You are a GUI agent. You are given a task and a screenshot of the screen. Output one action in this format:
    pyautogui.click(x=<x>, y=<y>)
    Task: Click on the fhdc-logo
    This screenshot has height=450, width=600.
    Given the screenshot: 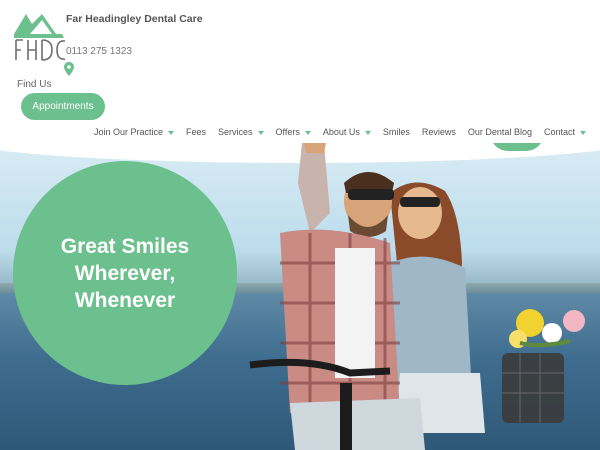 What is the action you would take?
    pyautogui.click(x=43, y=43)
    